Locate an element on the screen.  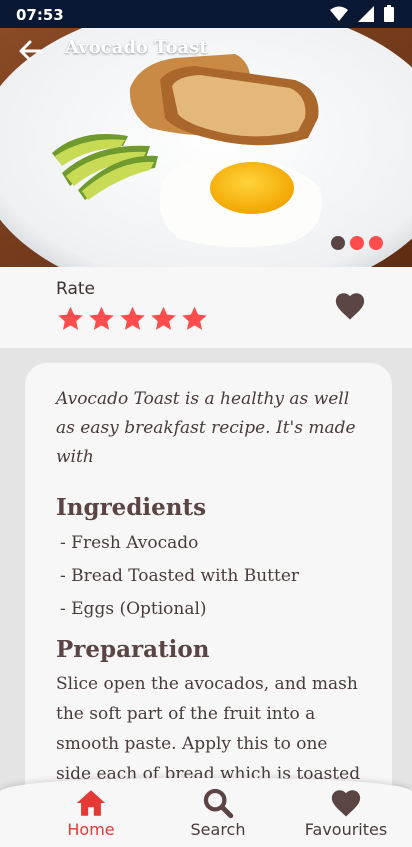
status-bar: 07:53 is located at coordinates (206, 14).